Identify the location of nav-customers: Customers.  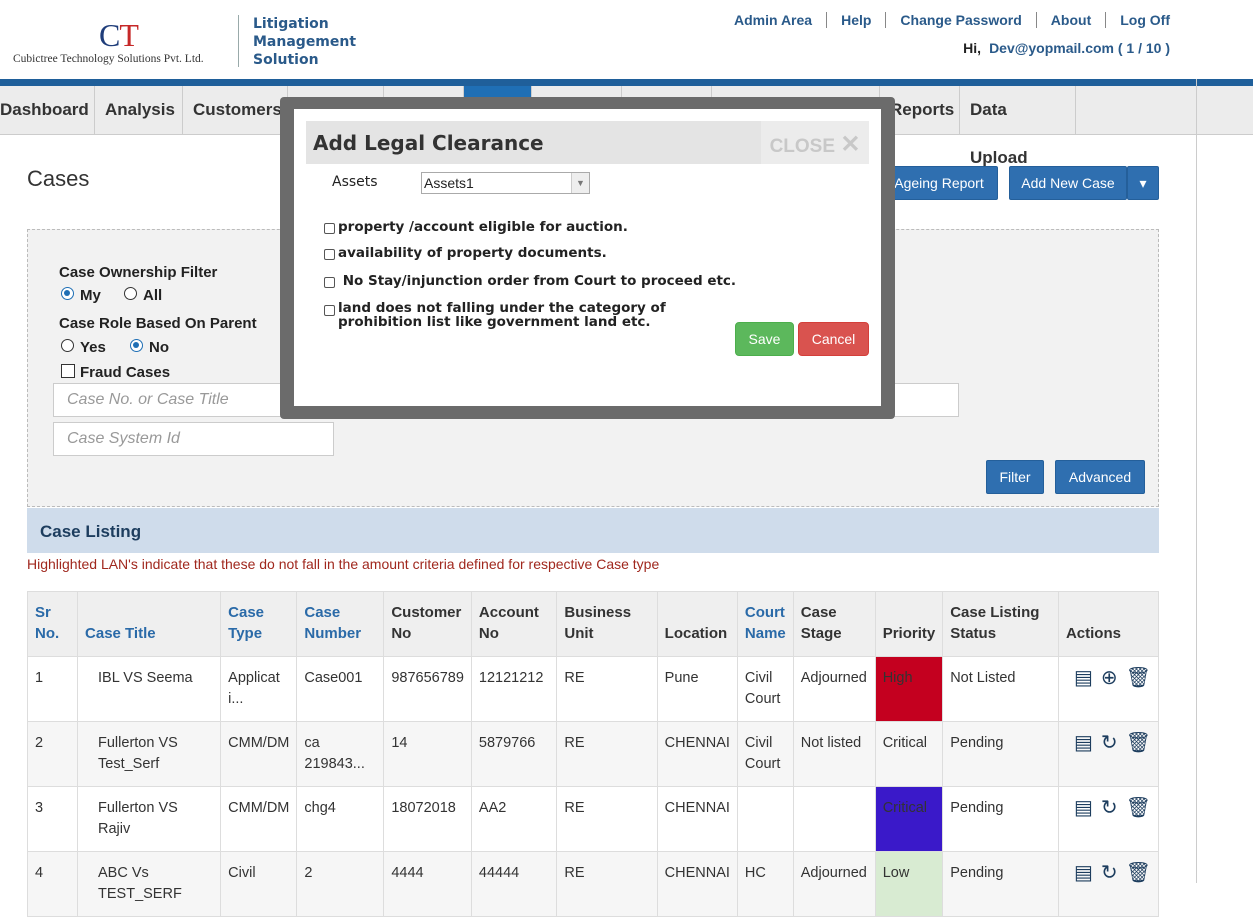
(235, 110).